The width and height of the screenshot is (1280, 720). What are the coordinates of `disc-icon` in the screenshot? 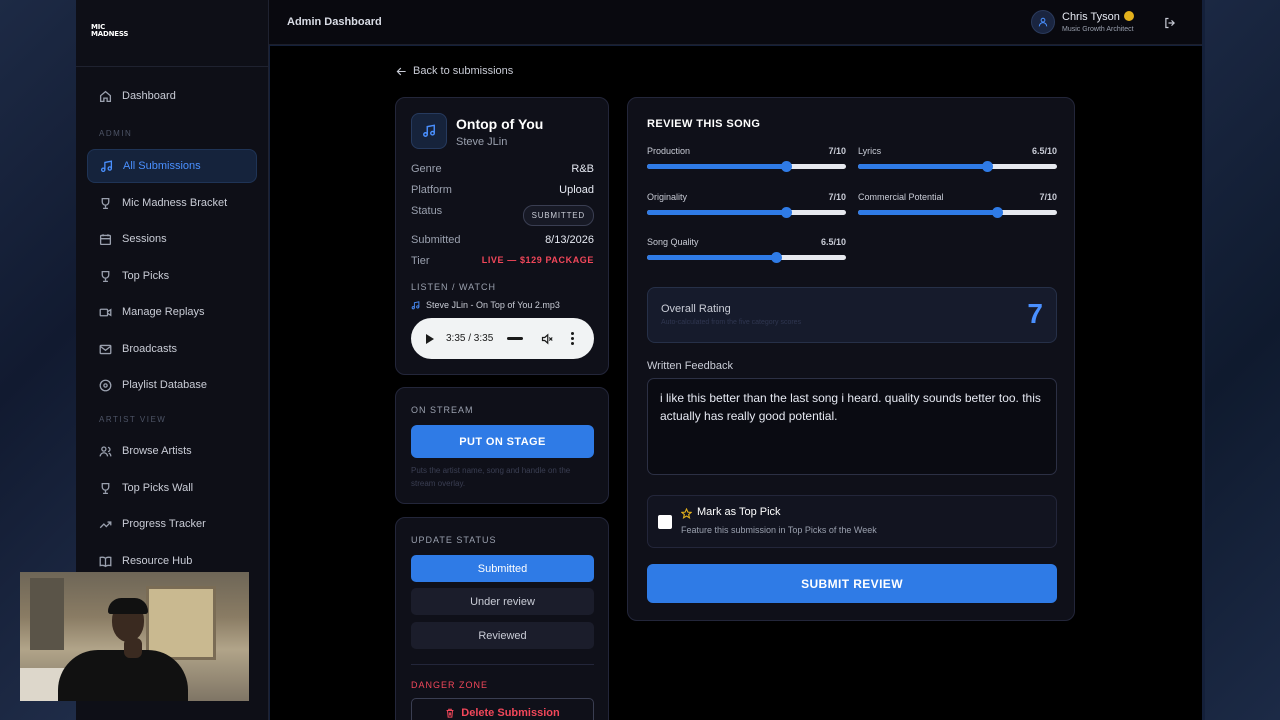 It's located at (105, 385).